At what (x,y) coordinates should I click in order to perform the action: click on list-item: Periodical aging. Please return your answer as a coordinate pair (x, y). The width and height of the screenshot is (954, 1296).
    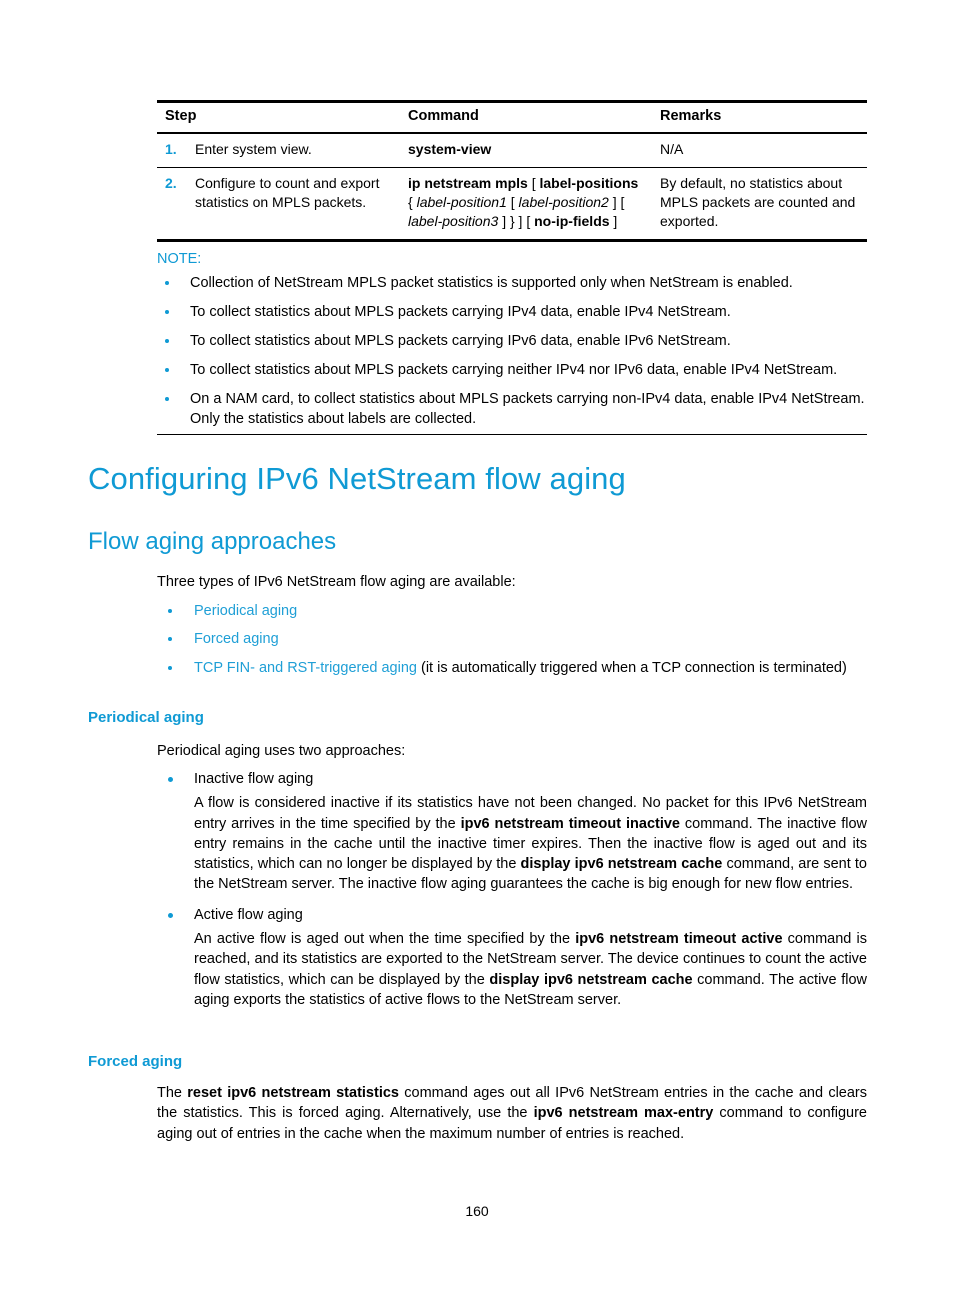
    Looking at the image, I should click on (512, 611).